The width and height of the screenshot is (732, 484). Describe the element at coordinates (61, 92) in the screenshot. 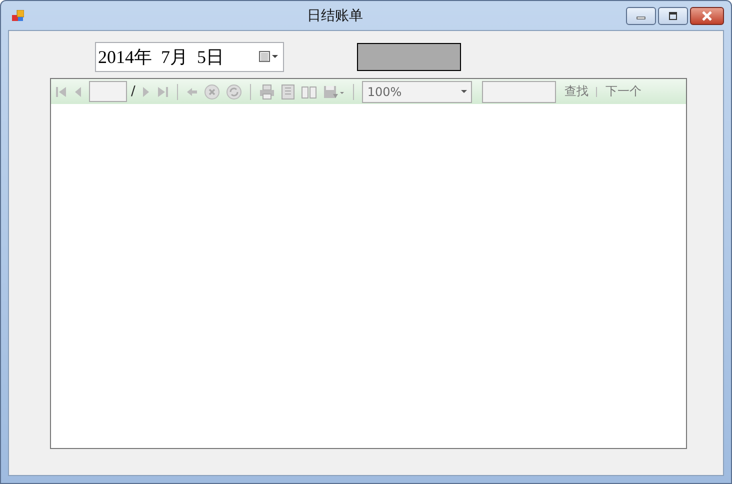

I see `first-page-icon` at that location.